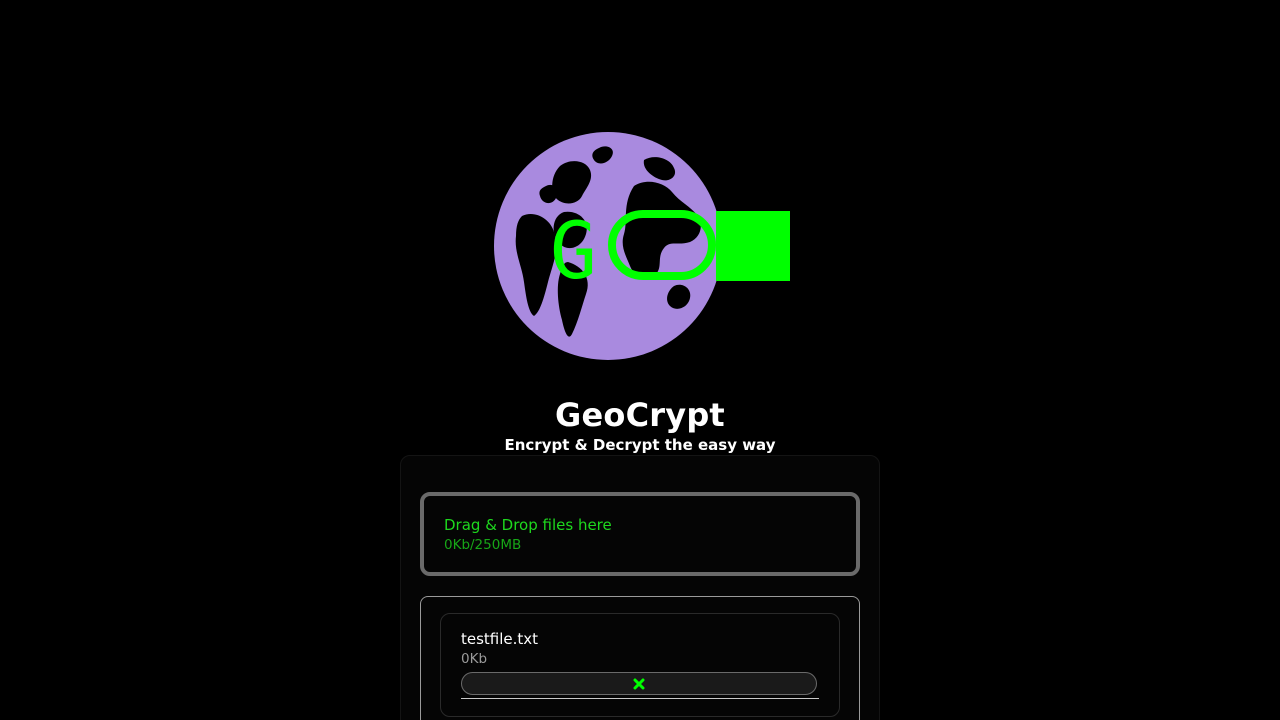 The width and height of the screenshot is (1280, 720). What do you see at coordinates (528, 525) in the screenshot?
I see `dropzone-label: Drag & Drop files here` at bounding box center [528, 525].